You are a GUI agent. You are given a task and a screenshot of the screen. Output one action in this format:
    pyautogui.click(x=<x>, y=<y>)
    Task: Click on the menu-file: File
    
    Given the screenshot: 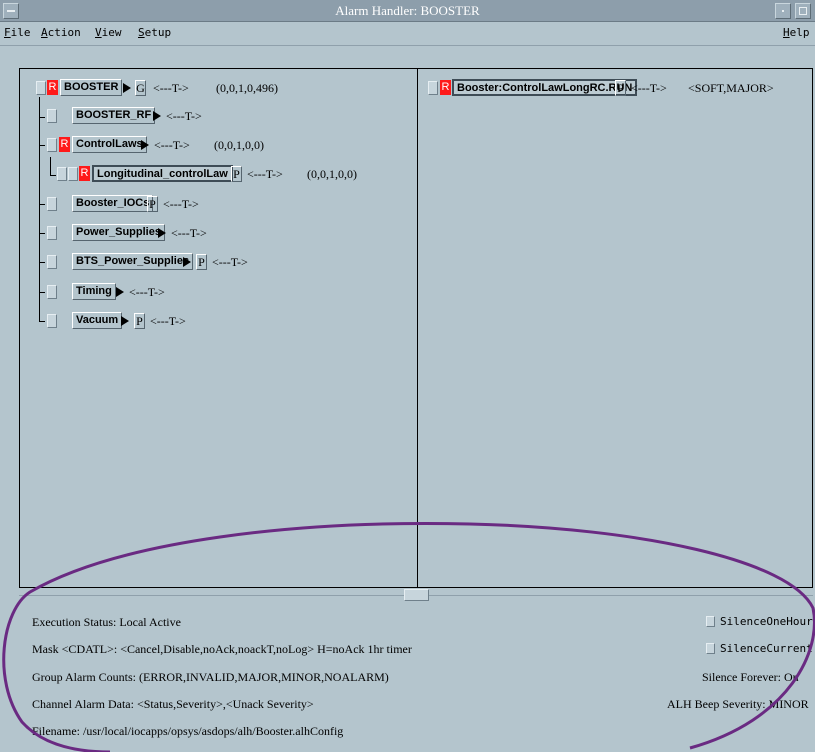 What is the action you would take?
    pyautogui.click(x=17, y=32)
    